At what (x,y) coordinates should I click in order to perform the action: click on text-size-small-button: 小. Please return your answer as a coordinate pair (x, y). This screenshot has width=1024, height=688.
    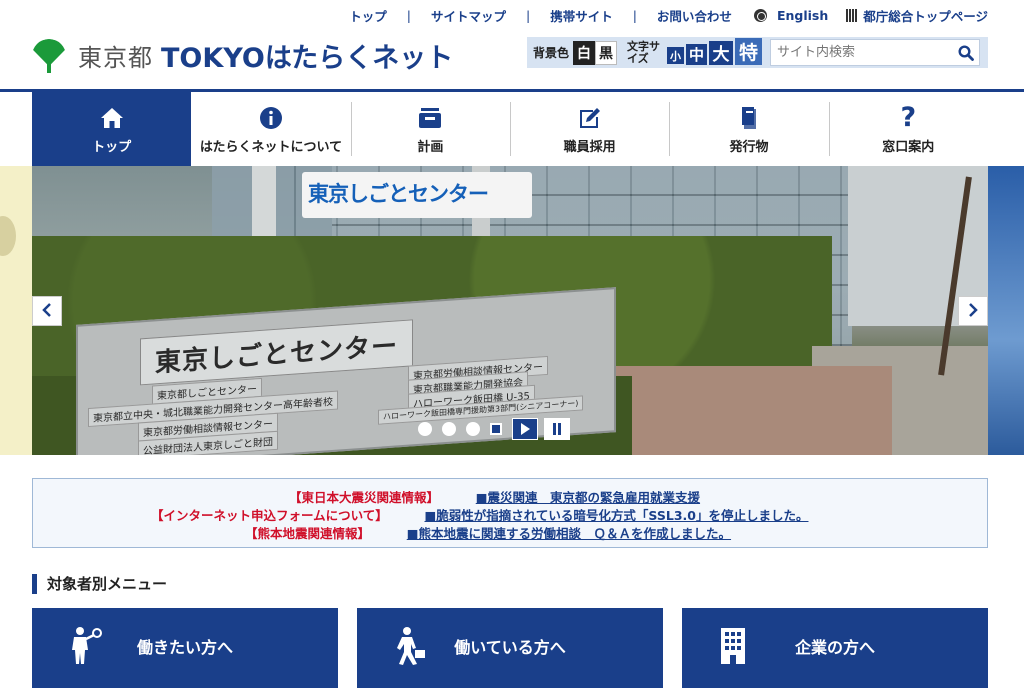
    Looking at the image, I should click on (676, 55).